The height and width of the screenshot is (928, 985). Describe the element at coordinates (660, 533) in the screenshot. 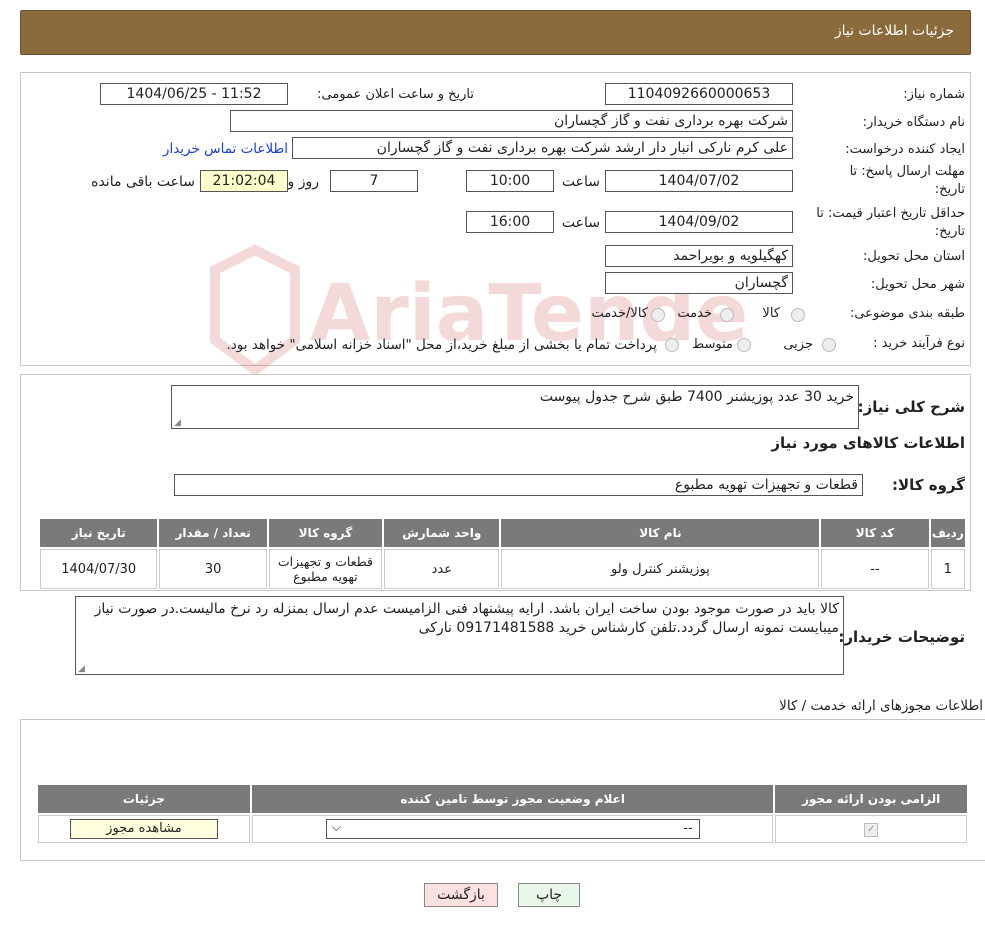

I see `col-name: نام کالا` at that location.